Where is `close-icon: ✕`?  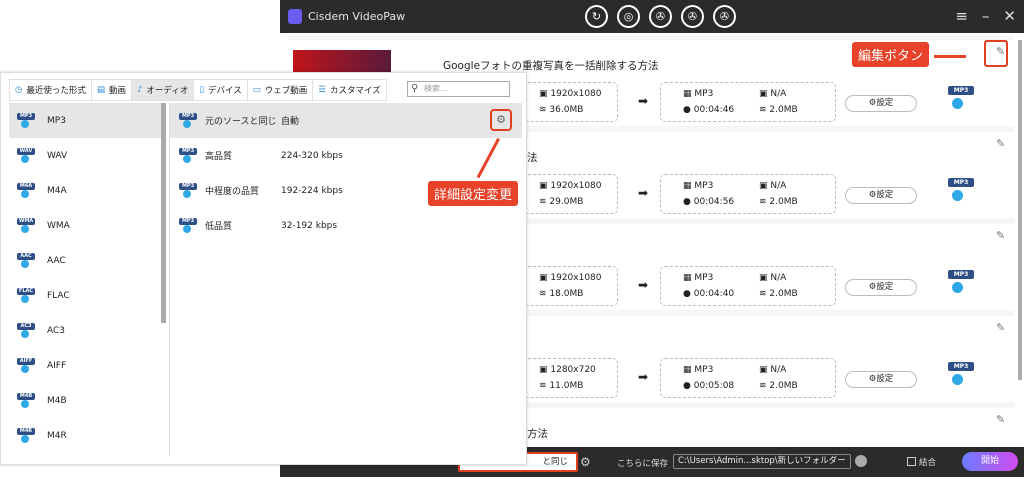
close-icon: ✕ is located at coordinates (1009, 16).